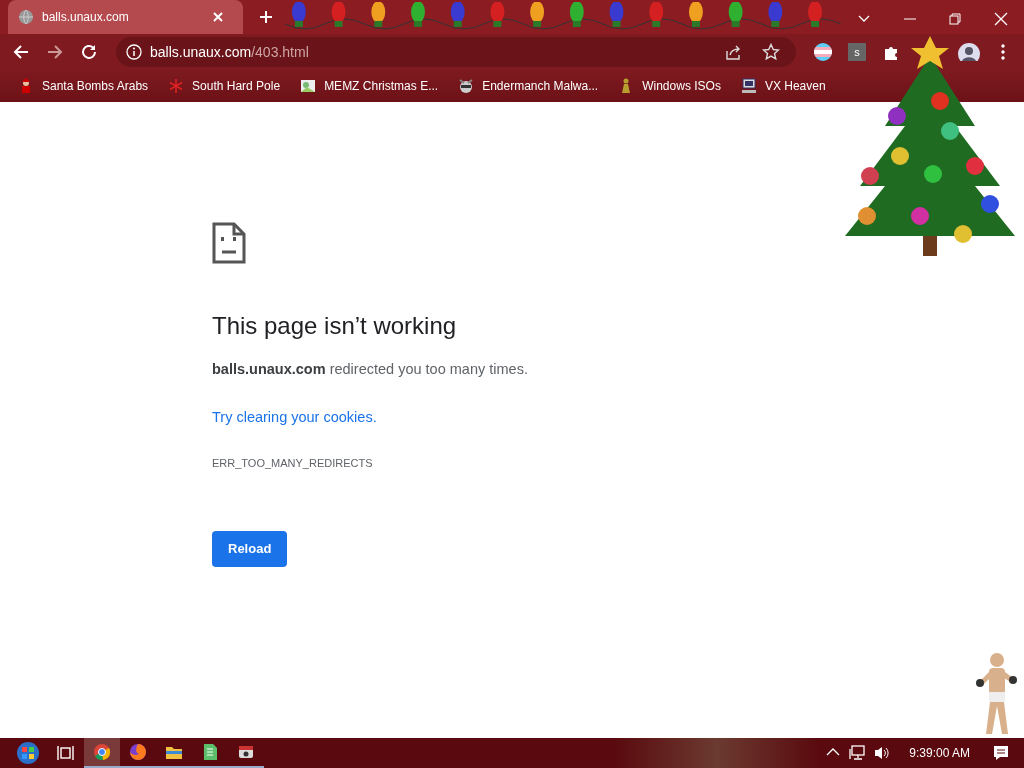 The image size is (1024, 768). I want to click on computer-icon, so click(748, 86).